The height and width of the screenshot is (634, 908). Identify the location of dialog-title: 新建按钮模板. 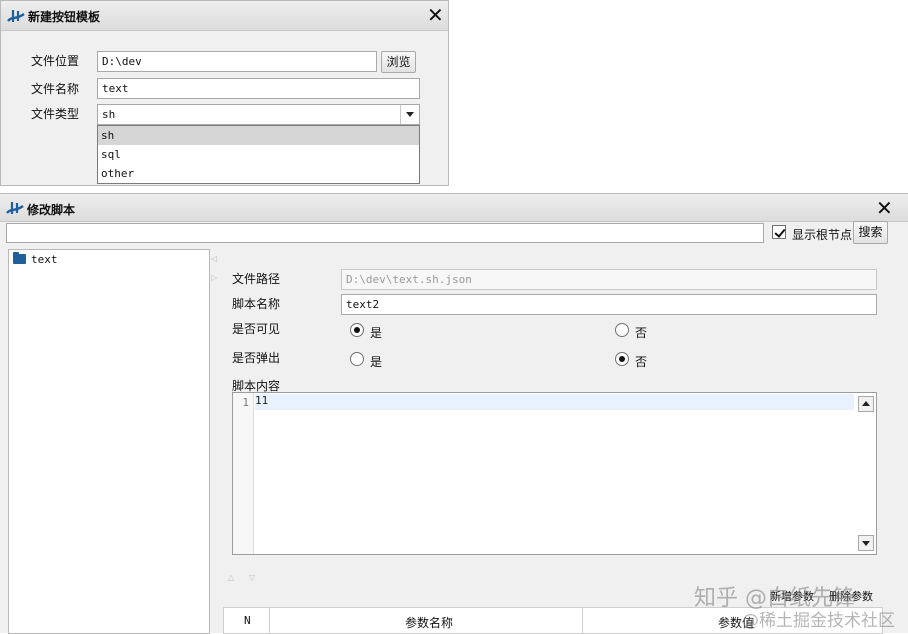
(64, 17).